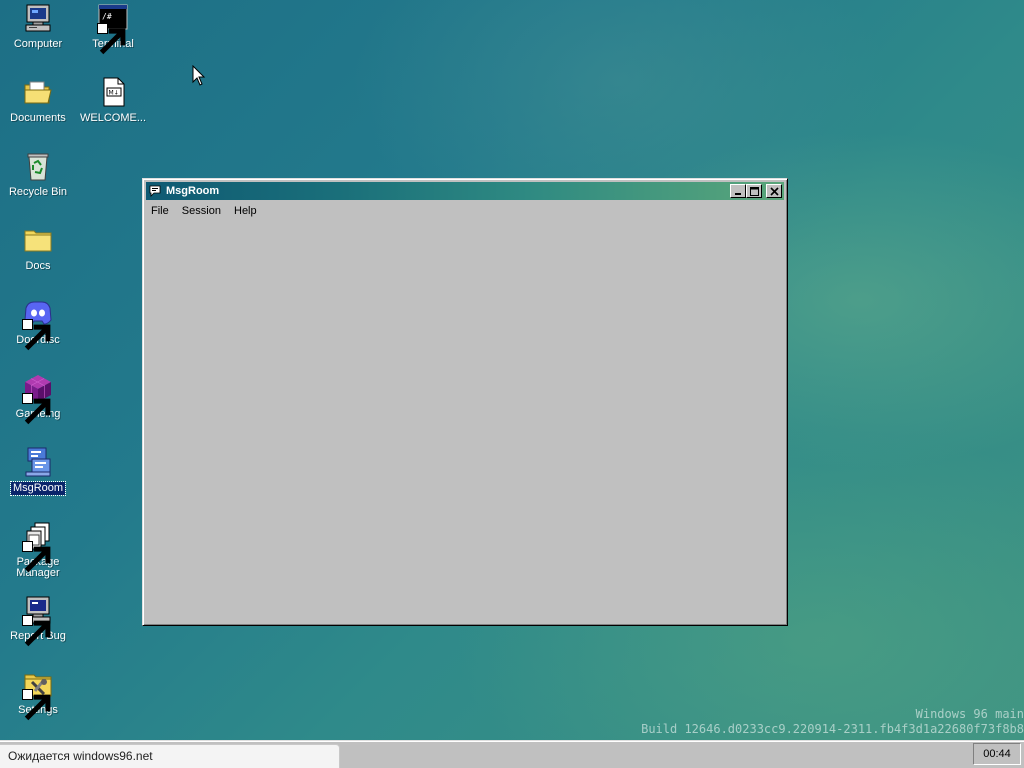  I want to click on close-icon, so click(774, 191).